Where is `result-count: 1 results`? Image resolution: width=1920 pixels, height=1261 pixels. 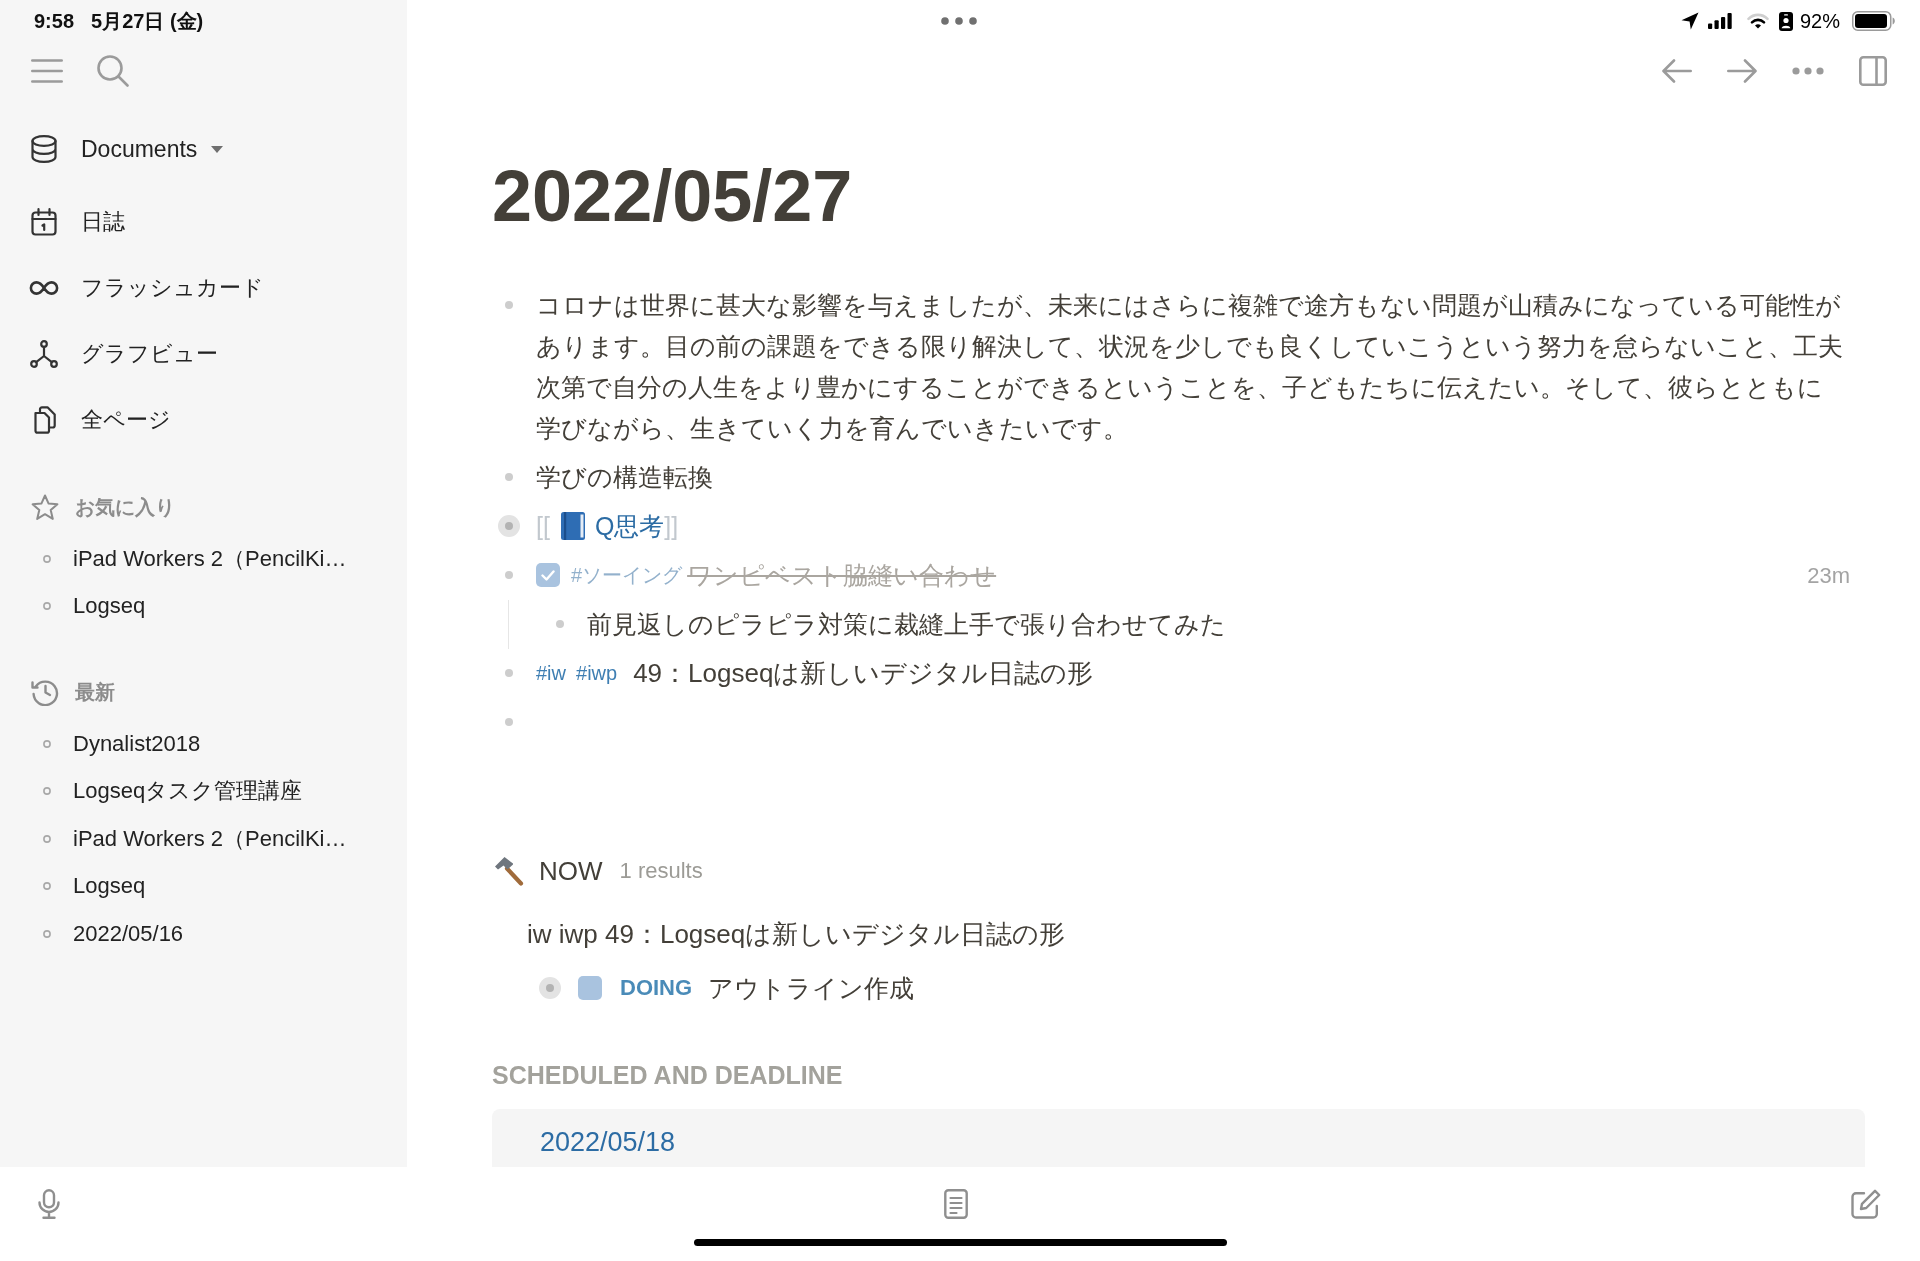
result-count: 1 results is located at coordinates (661, 871).